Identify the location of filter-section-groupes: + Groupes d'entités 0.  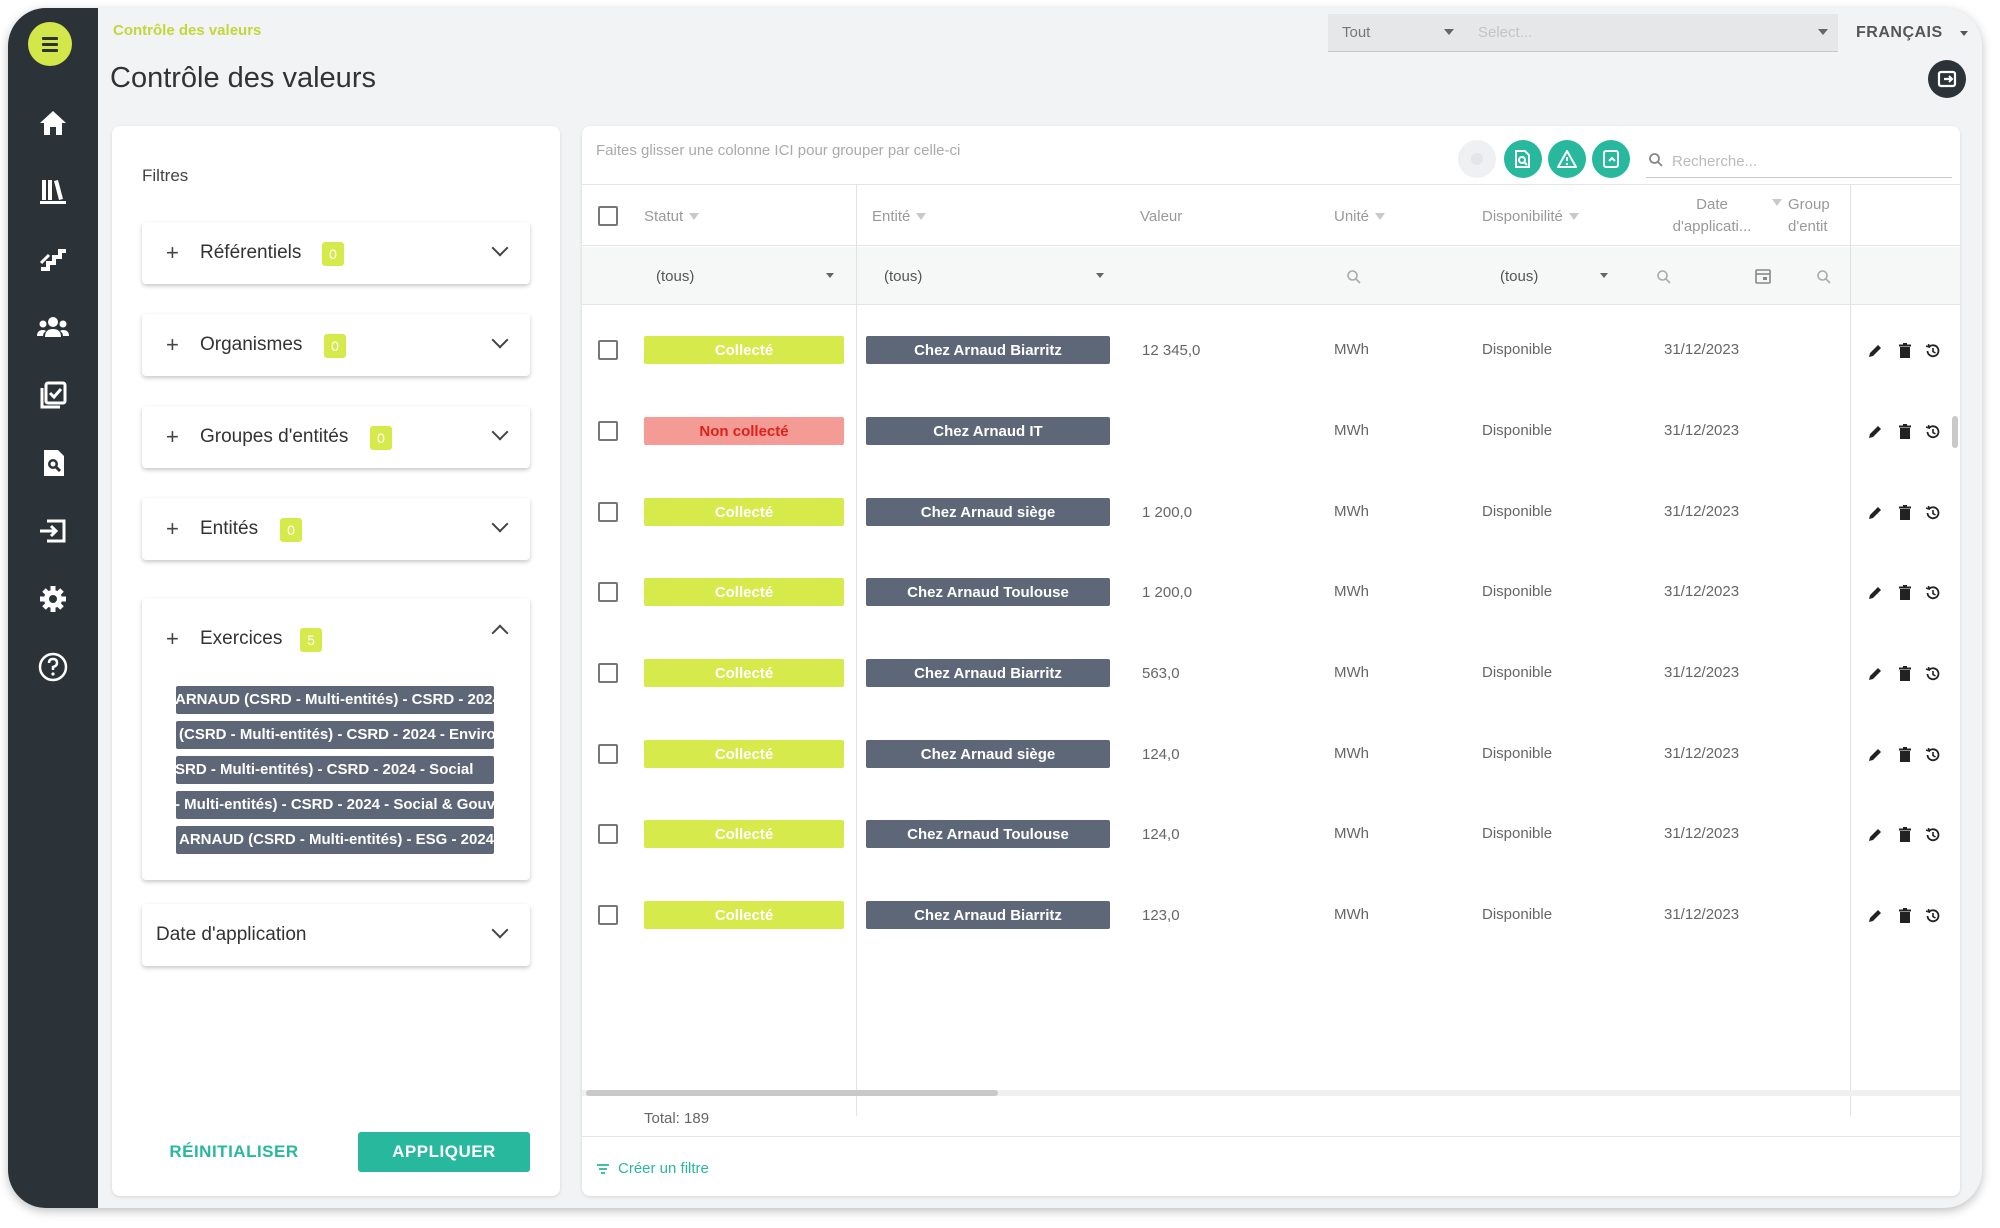
(336, 437).